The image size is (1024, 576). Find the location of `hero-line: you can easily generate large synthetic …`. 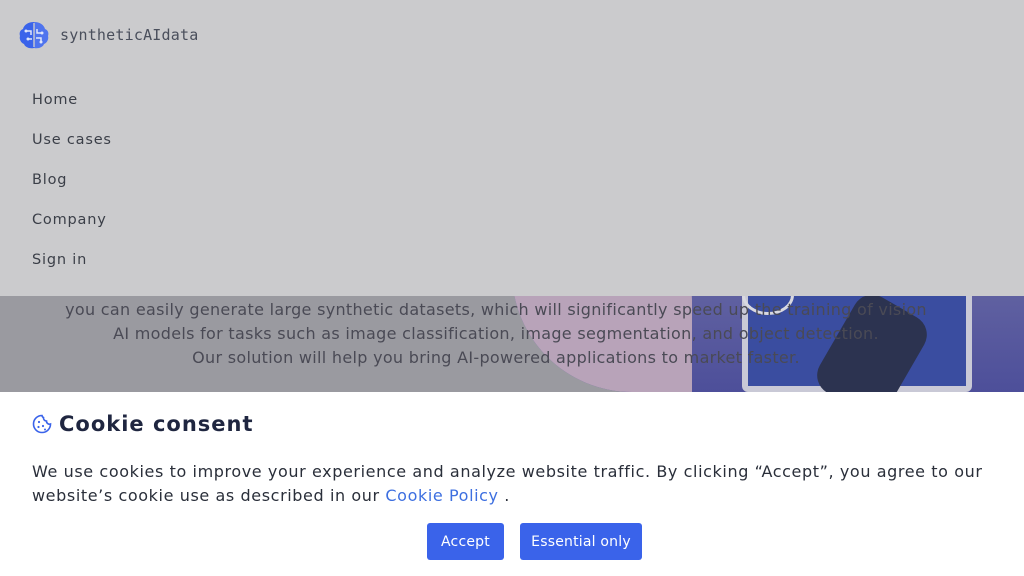

hero-line: you can easily generate large synthetic … is located at coordinates (496, 309).